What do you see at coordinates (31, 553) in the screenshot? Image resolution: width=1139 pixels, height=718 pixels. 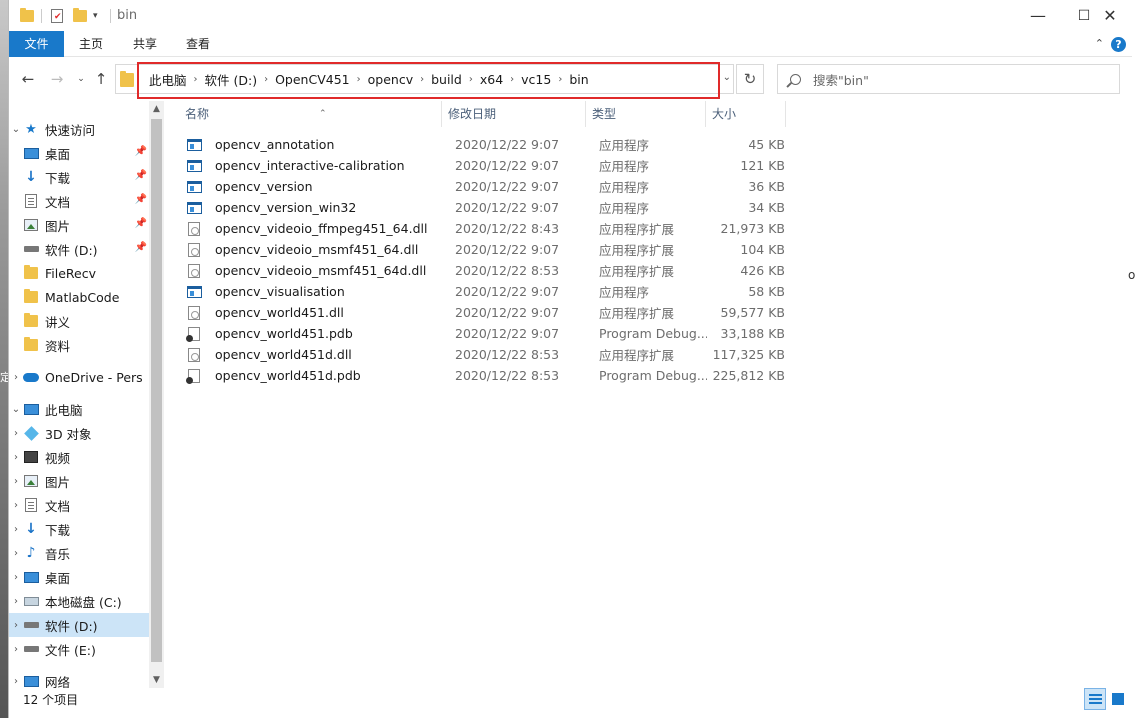 I see `music-icon: ♪` at bounding box center [31, 553].